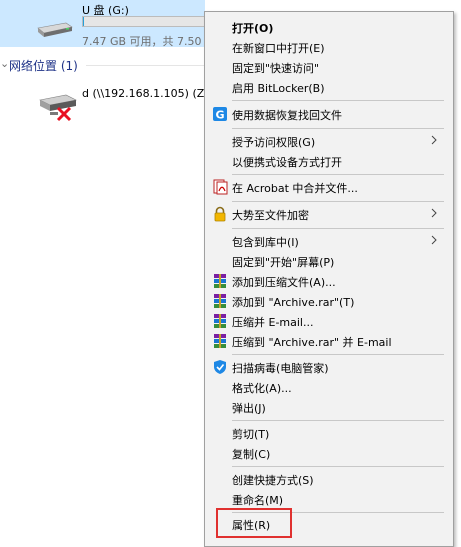 This screenshot has width=461, height=547. I want to click on menu-item-open: 打开(O), so click(329, 27).